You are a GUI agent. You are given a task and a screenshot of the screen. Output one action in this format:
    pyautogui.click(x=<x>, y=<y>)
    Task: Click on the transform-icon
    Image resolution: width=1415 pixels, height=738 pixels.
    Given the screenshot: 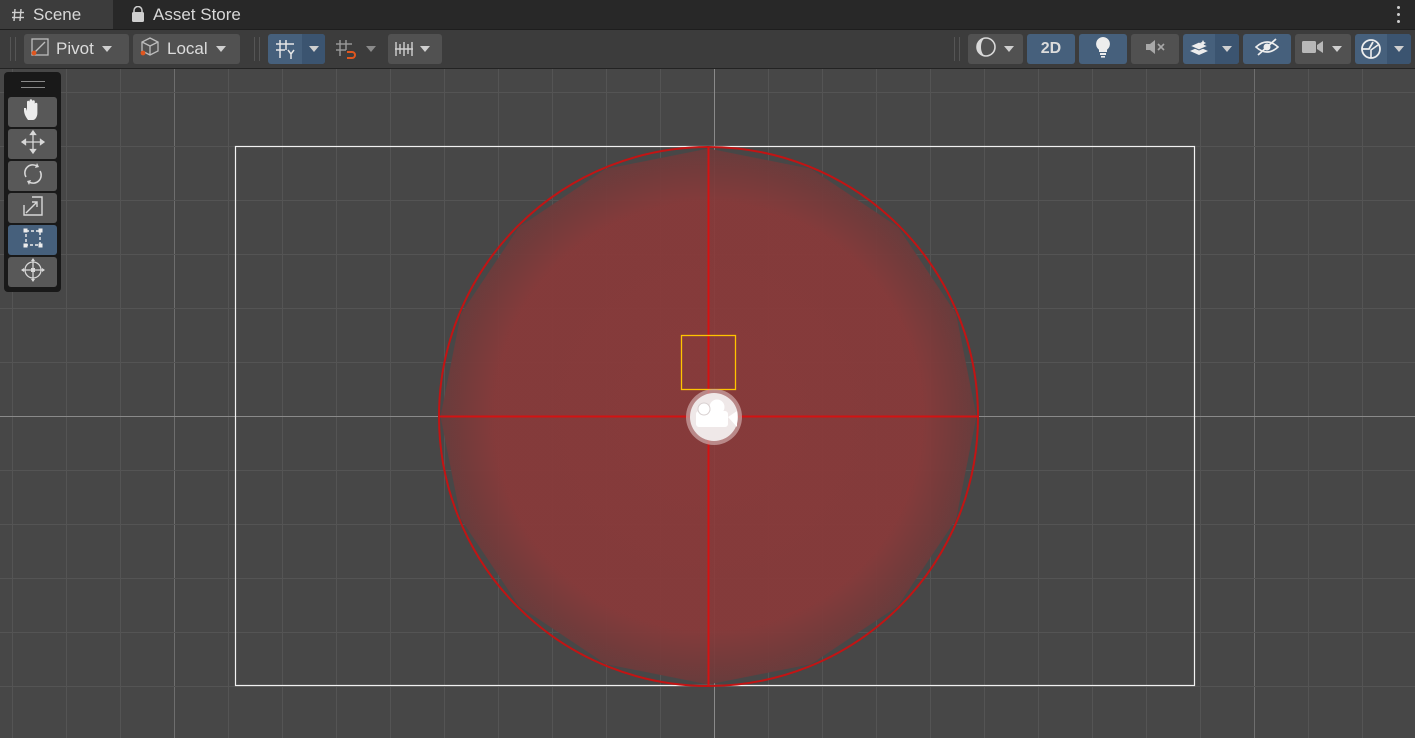 What is the action you would take?
    pyautogui.click(x=33, y=272)
    